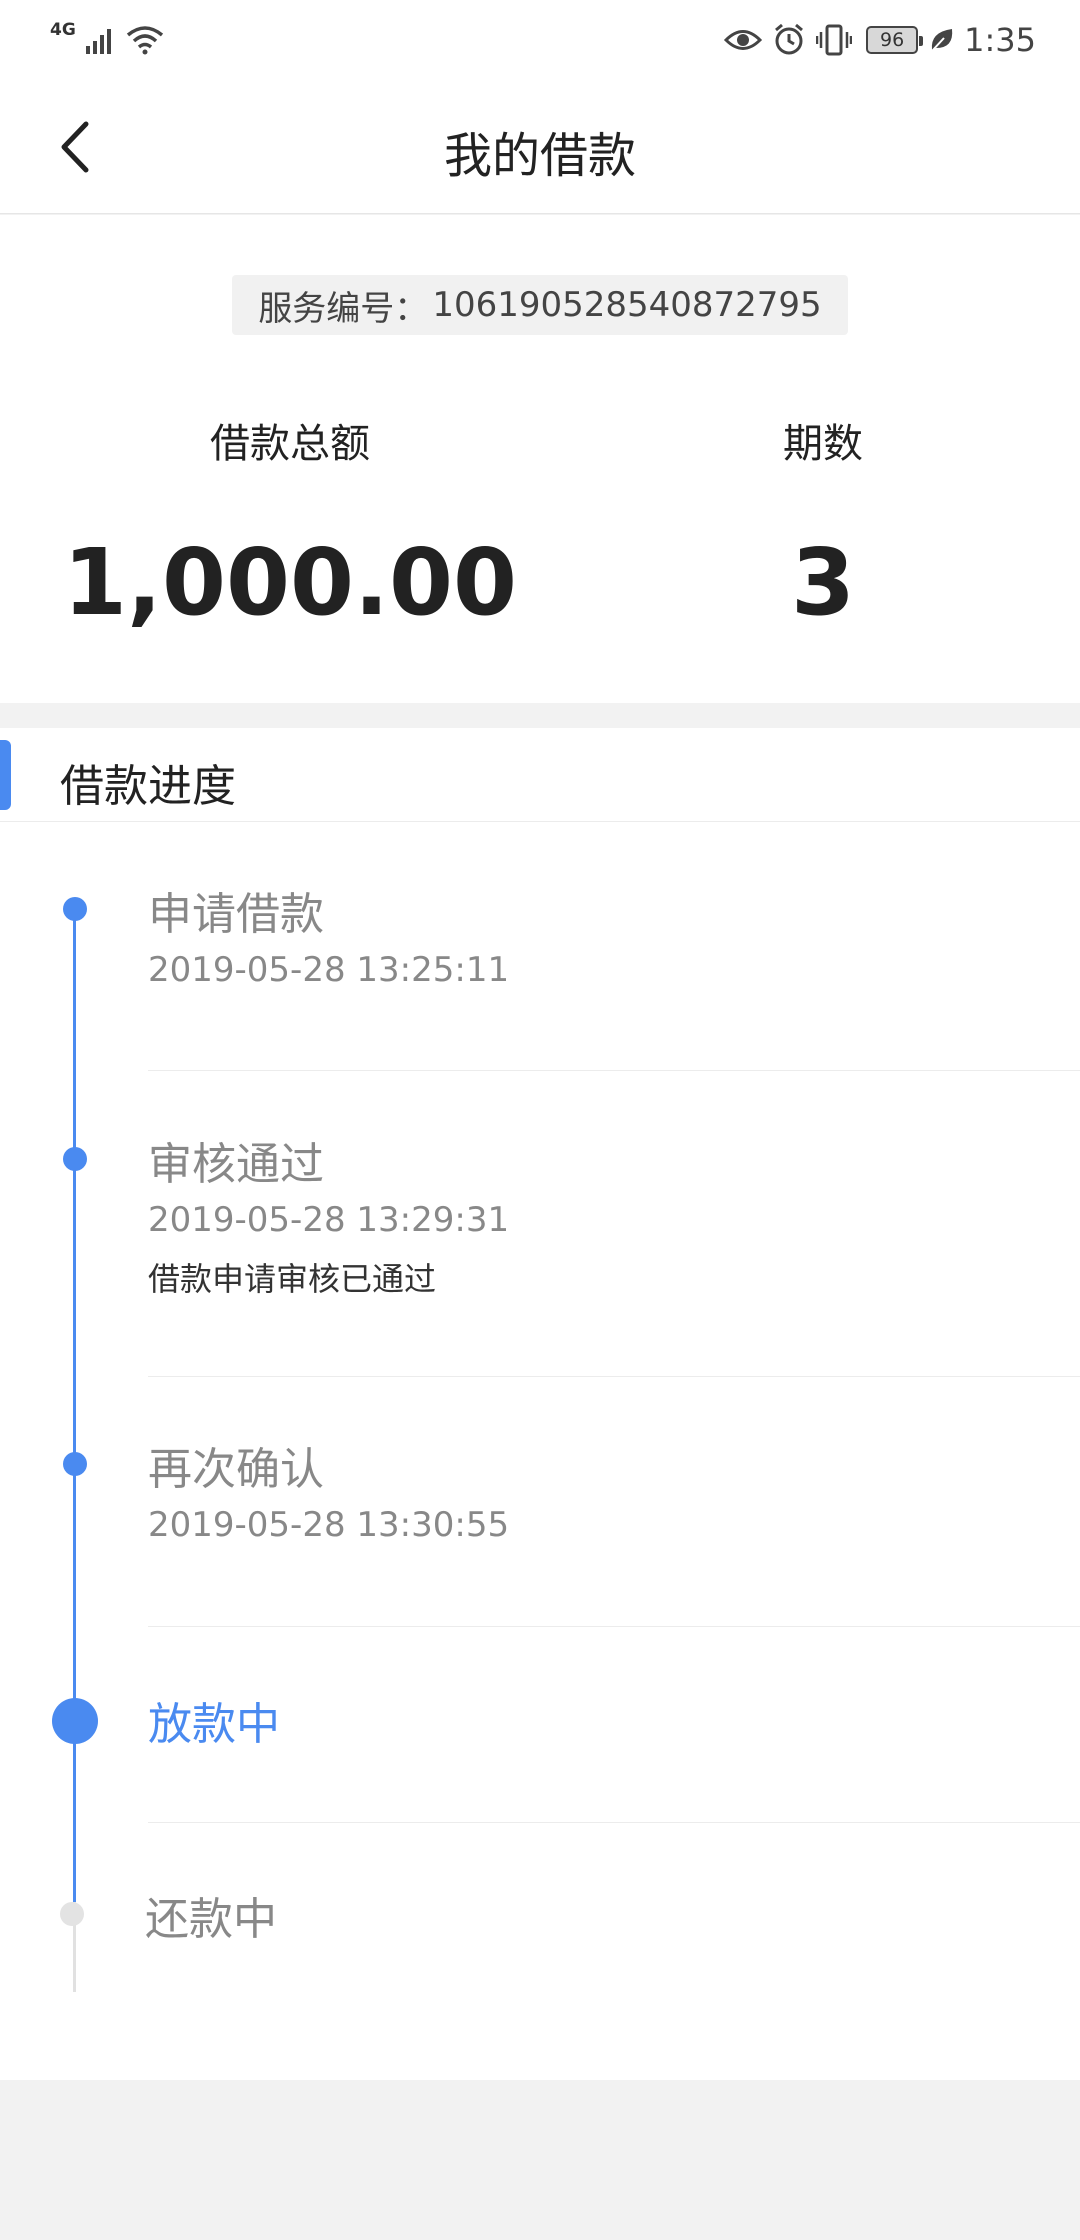 The image size is (1080, 2240). Describe the element at coordinates (540, 1728) in the screenshot. I see `timeline-step-disbursing: 放款中` at that location.